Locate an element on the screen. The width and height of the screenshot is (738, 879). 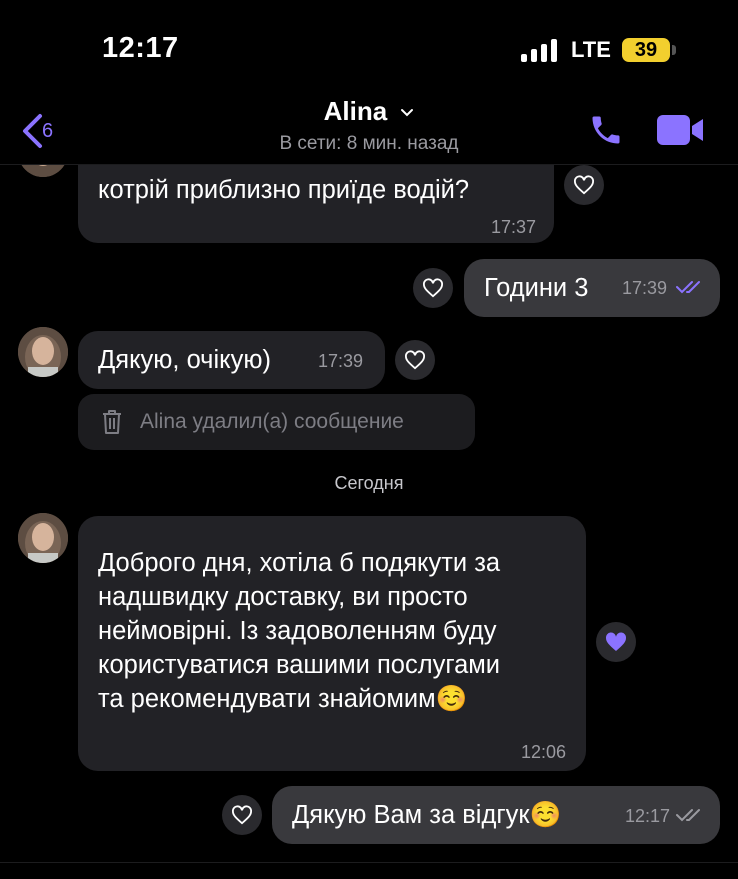
signal-icon is located at coordinates (540, 50).